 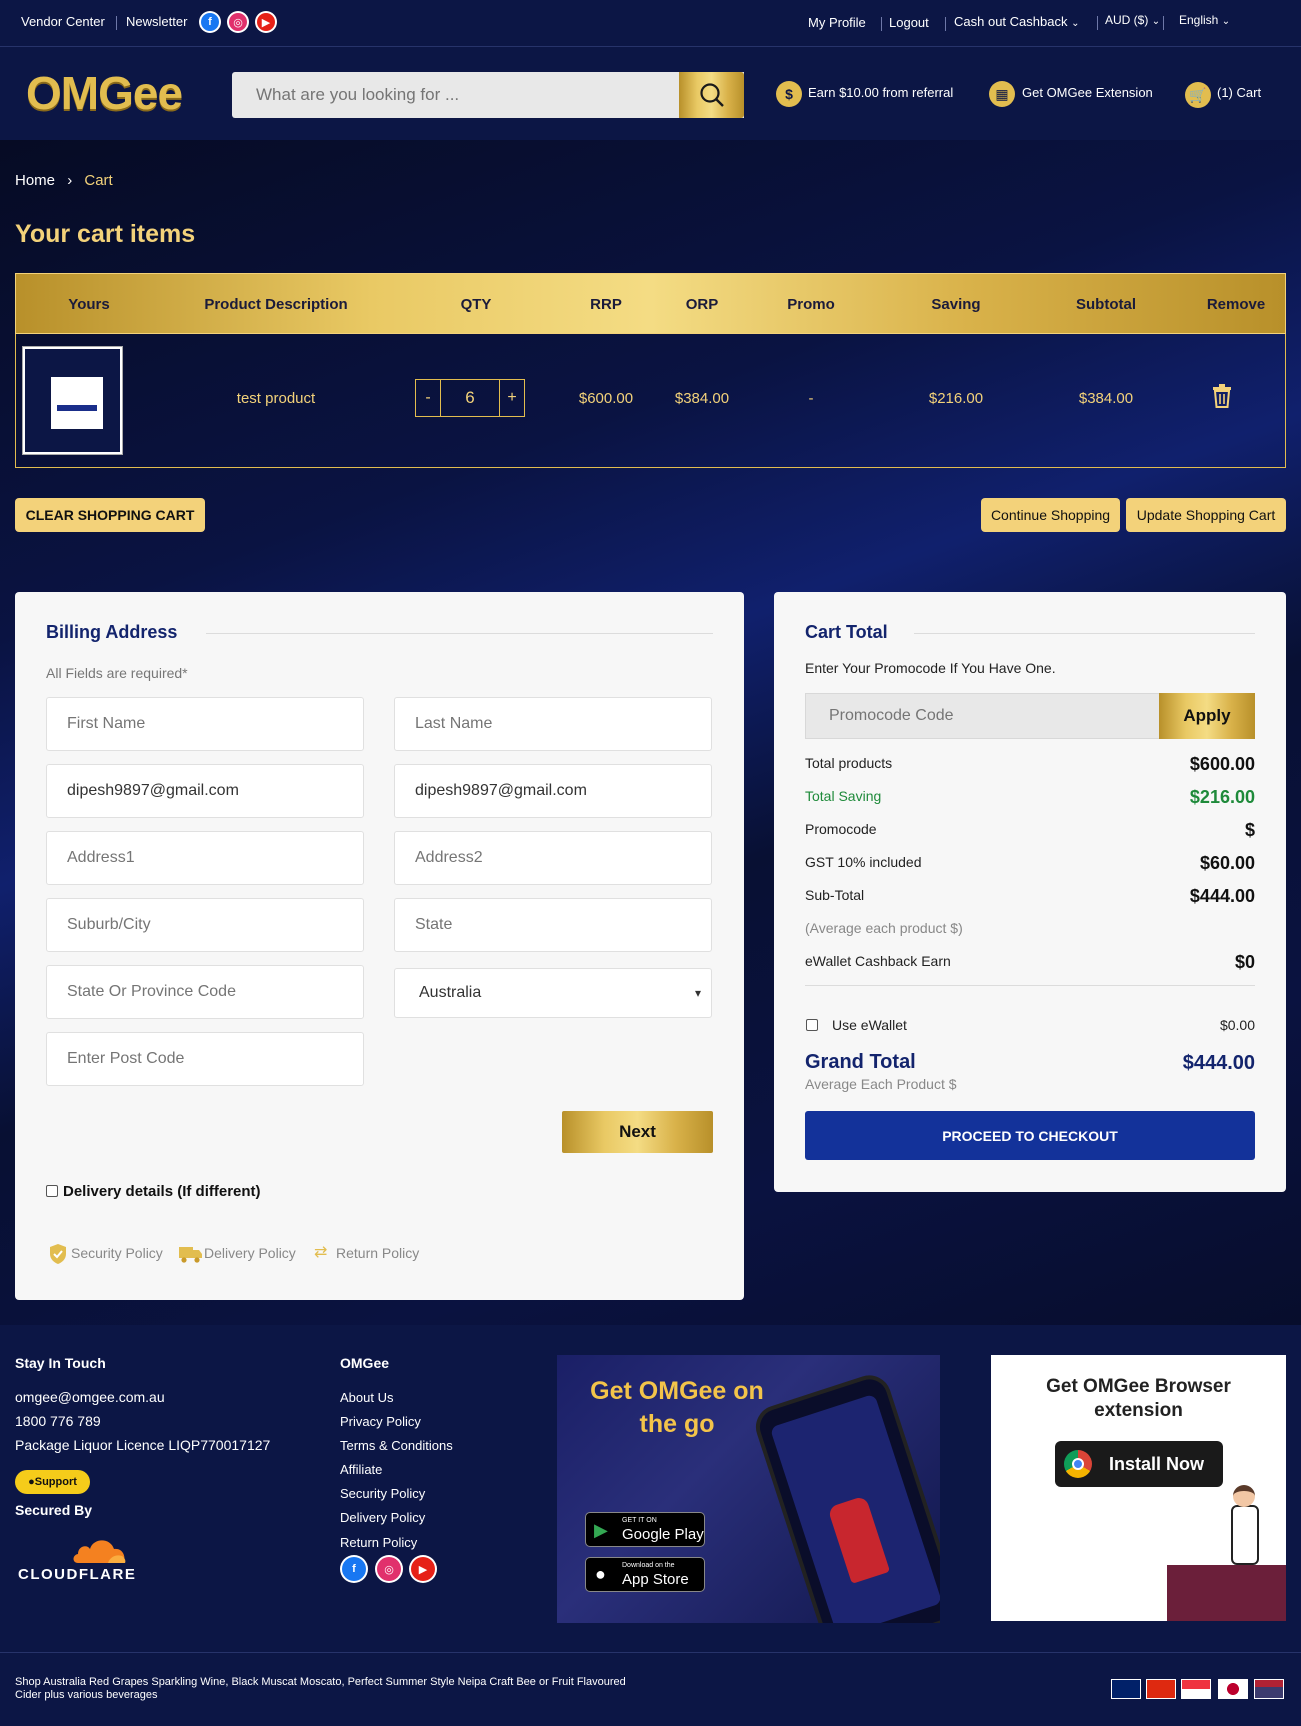 I want to click on search-button, so click(x=711, y=95).